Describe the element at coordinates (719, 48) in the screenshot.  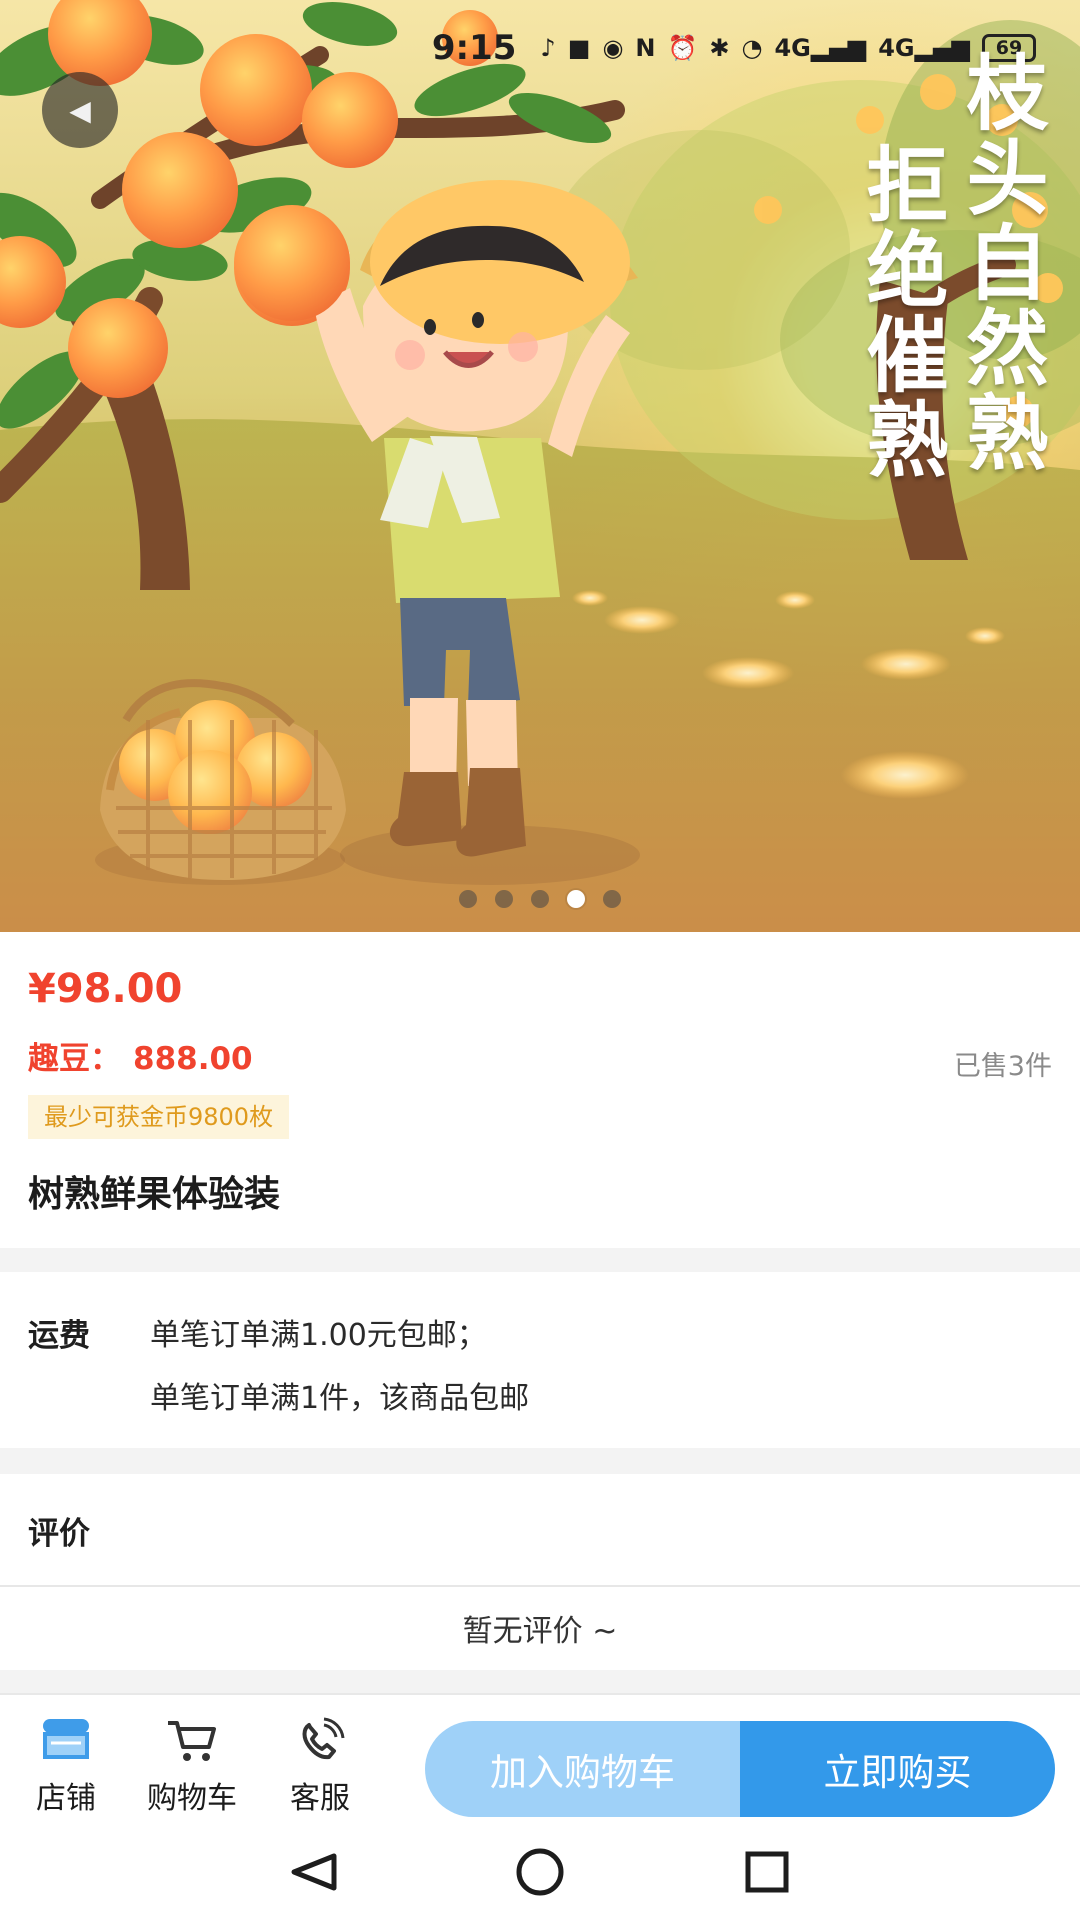
I see `bluetooth-icon: ✱` at that location.